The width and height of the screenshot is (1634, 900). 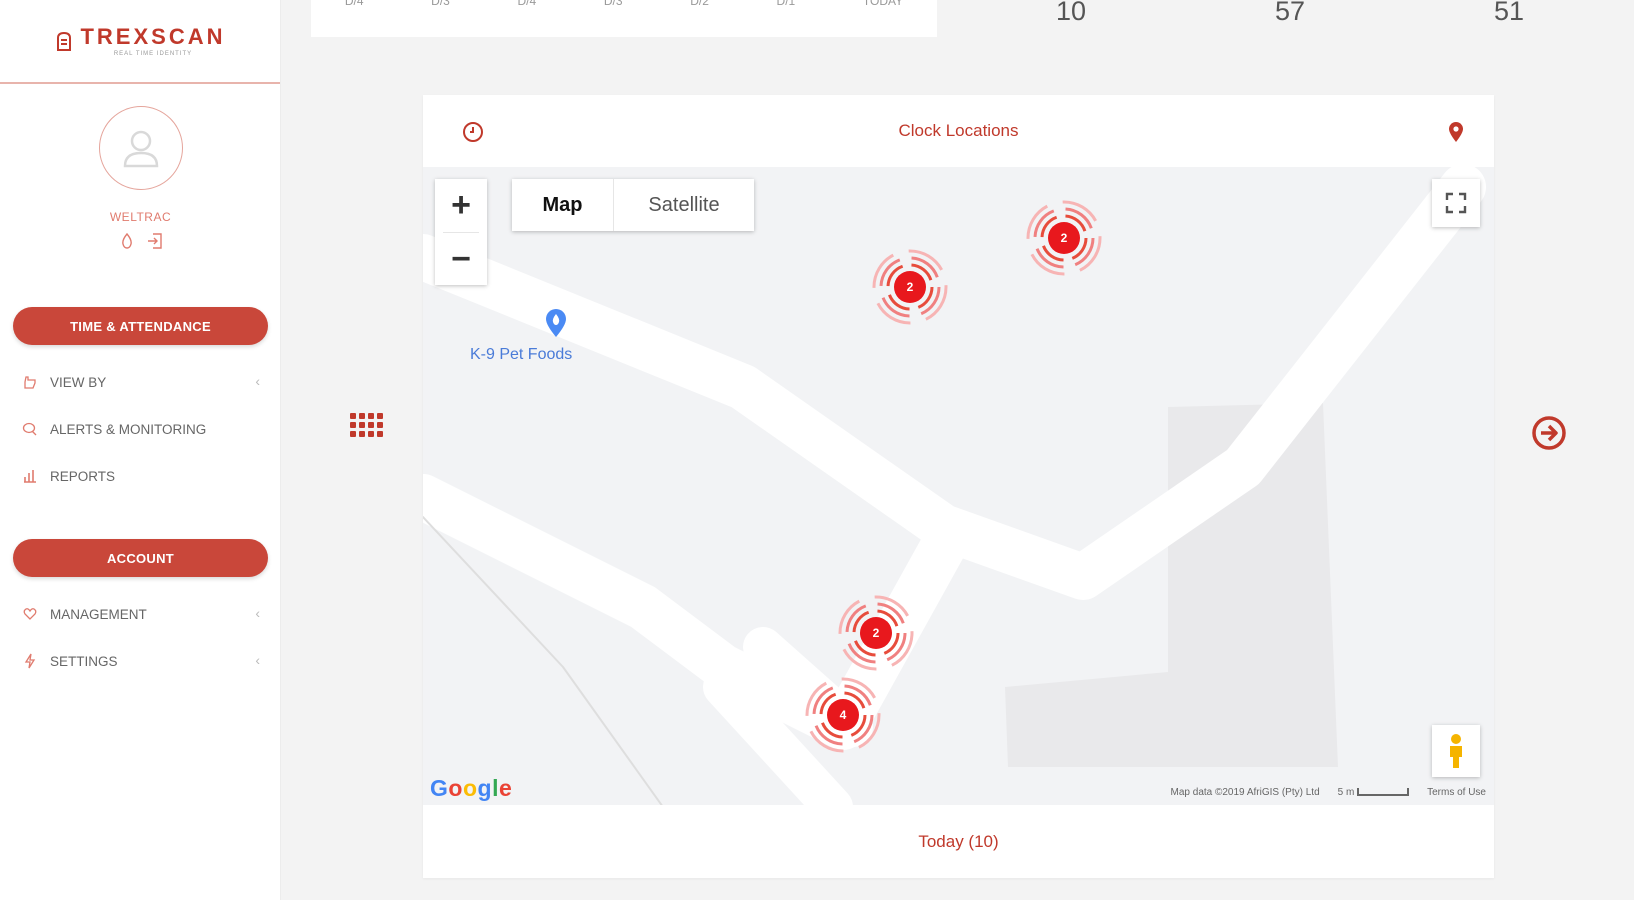 I want to click on zoom-control: + −, so click(x=461, y=232).